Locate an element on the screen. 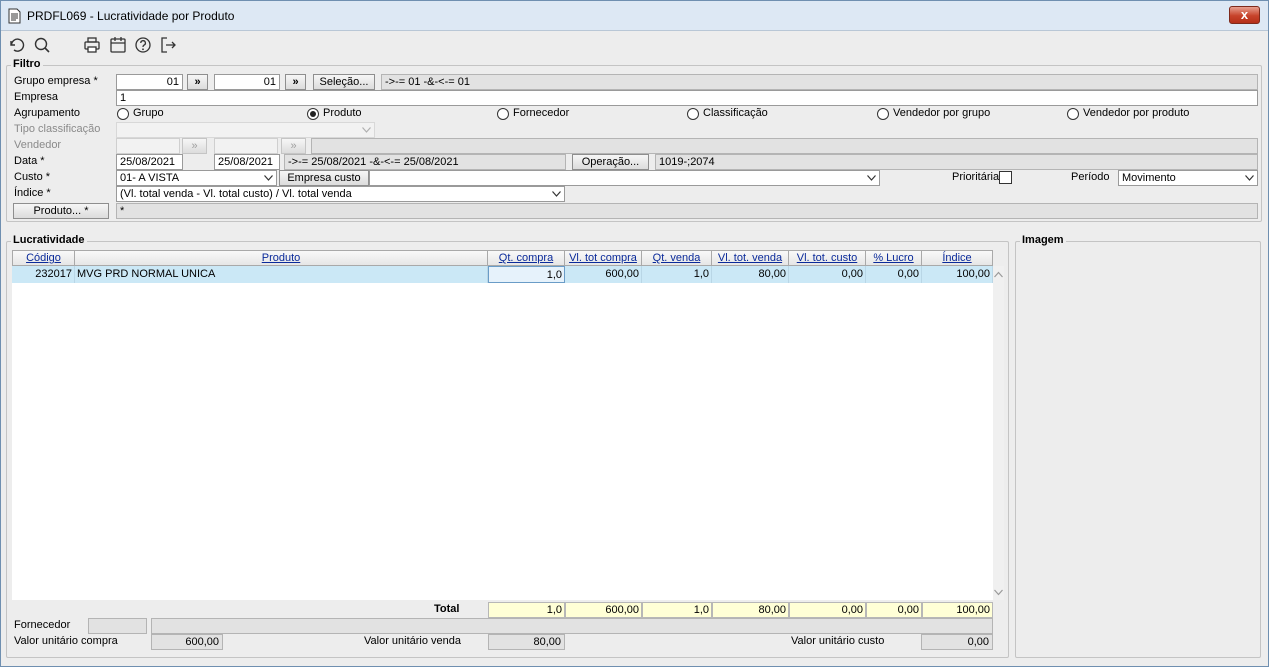 Image resolution: width=1269 pixels, height=667 pixels. grupo-empresa-label: Grupo empresa * is located at coordinates (56, 81).